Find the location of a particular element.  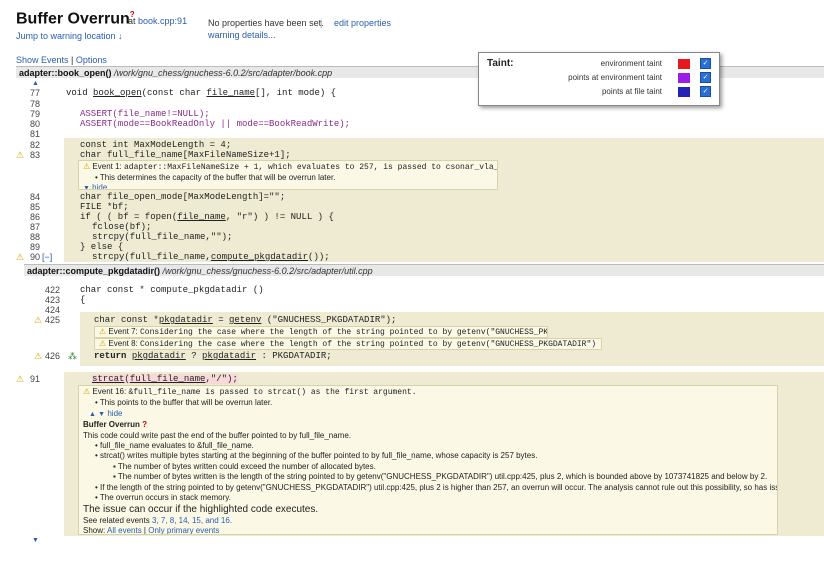

collapse-button: [−] is located at coordinates (47, 257).